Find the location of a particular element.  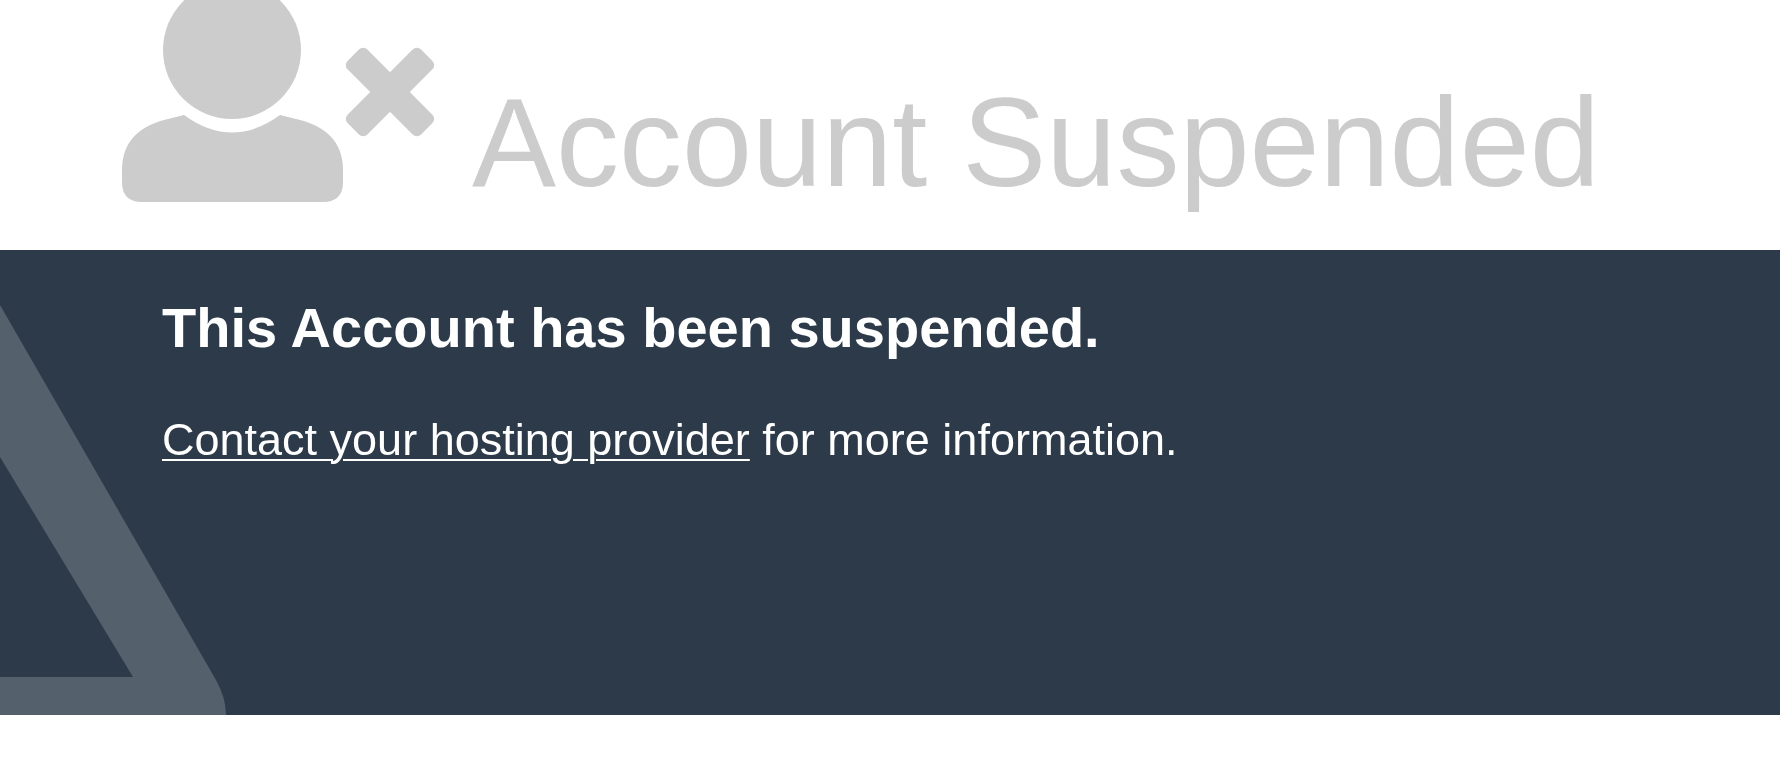

notice-message: Contact your hosting provider for more information. is located at coordinates (670, 440).